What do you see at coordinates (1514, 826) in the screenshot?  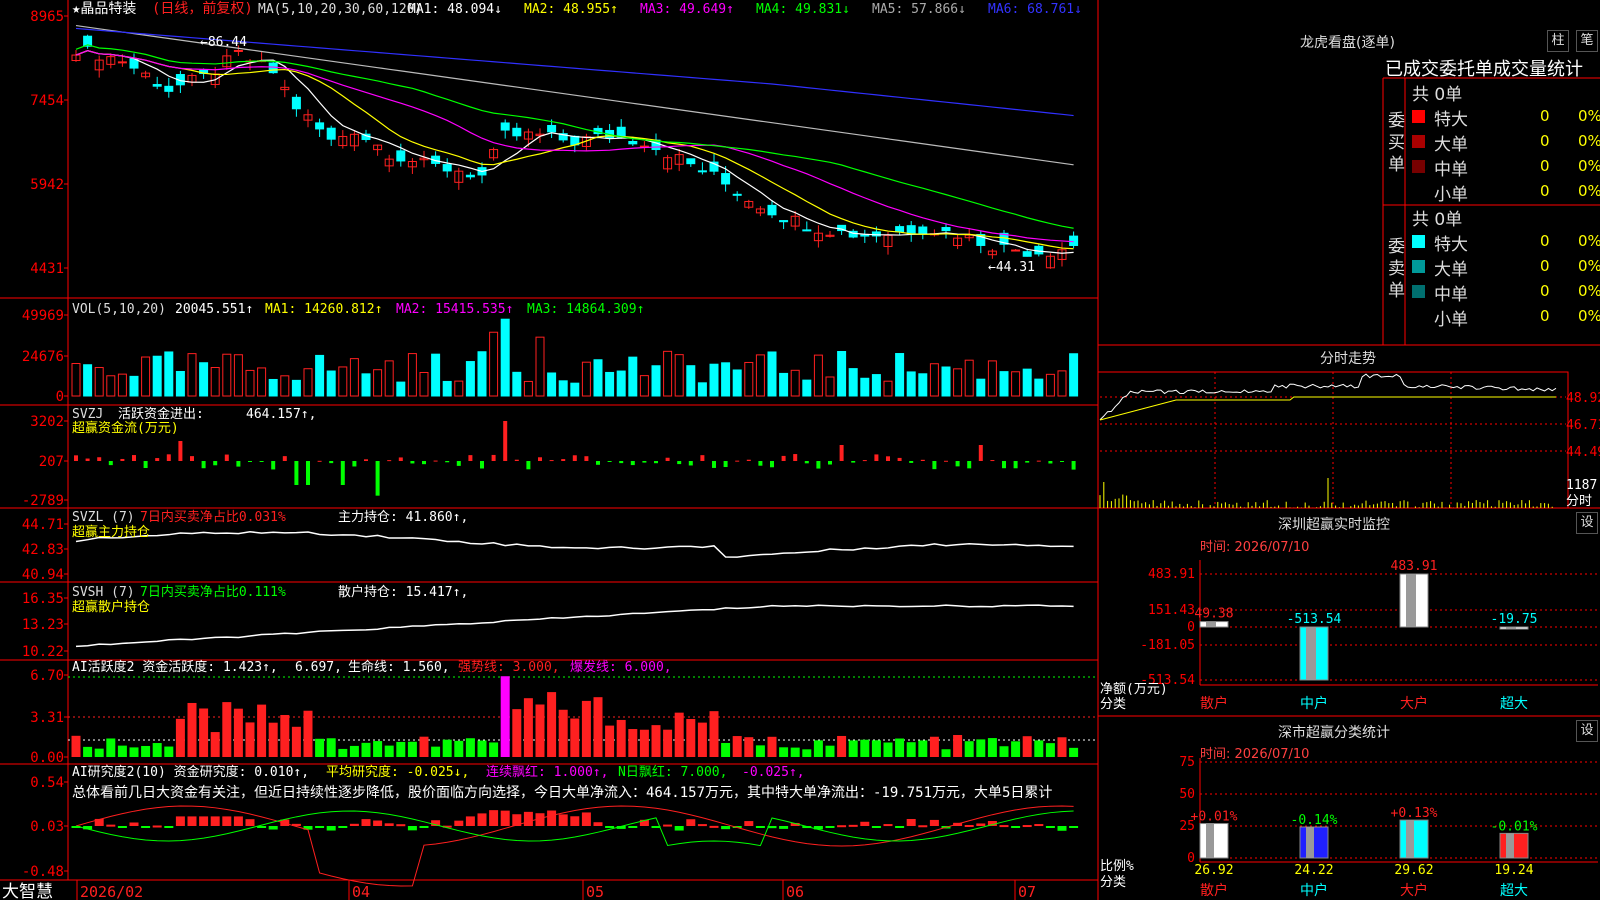 I see `classify-change-3: -0.01%` at bounding box center [1514, 826].